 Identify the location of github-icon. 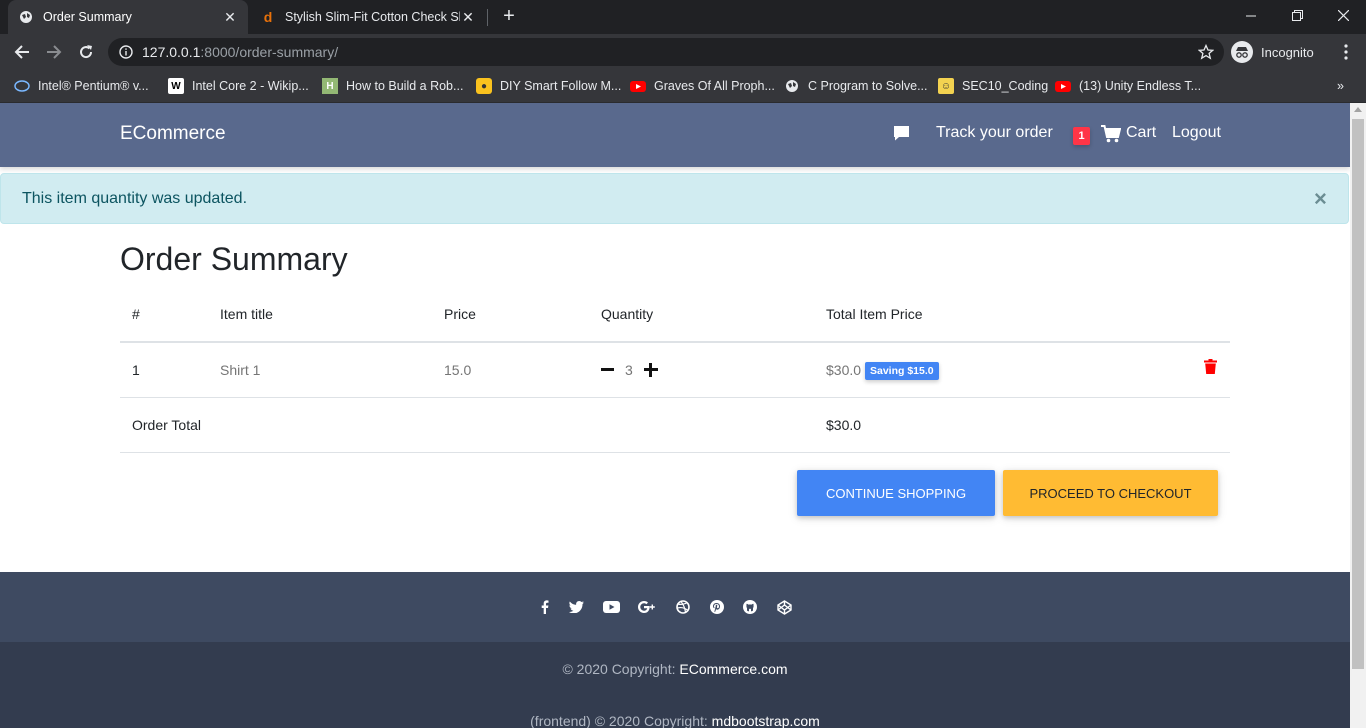
(750, 607).